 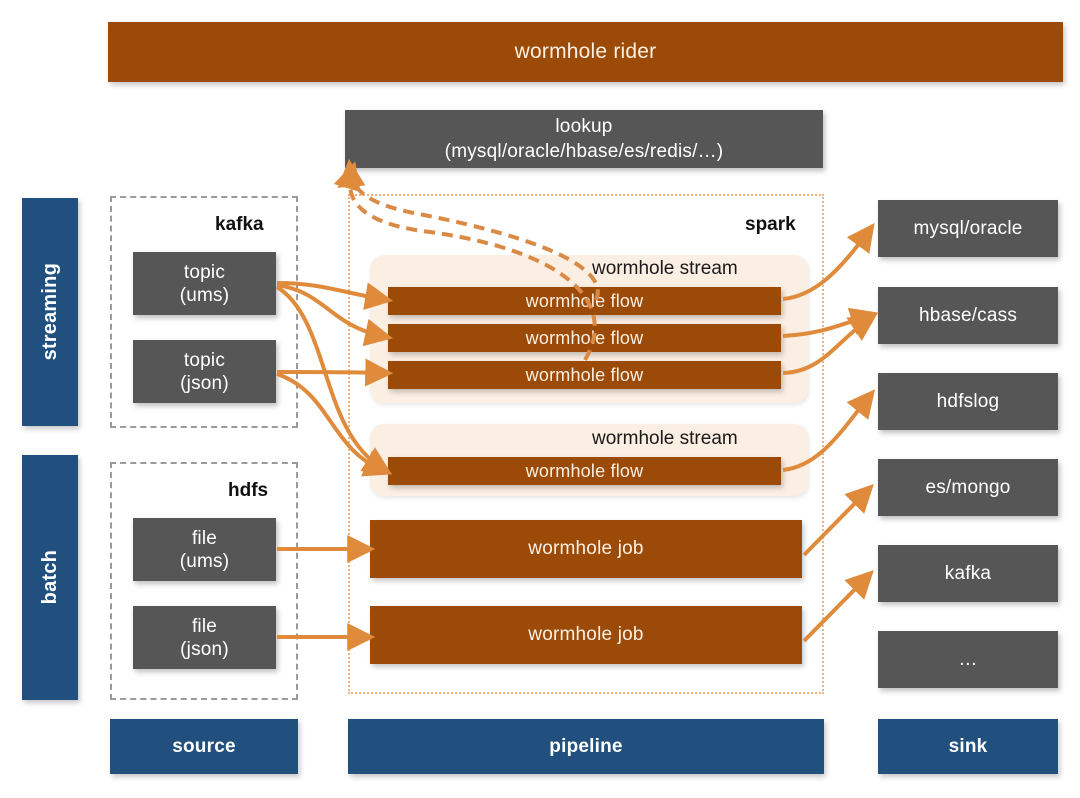 I want to click on sink-hdfslog: hdfslog, so click(x=968, y=401).